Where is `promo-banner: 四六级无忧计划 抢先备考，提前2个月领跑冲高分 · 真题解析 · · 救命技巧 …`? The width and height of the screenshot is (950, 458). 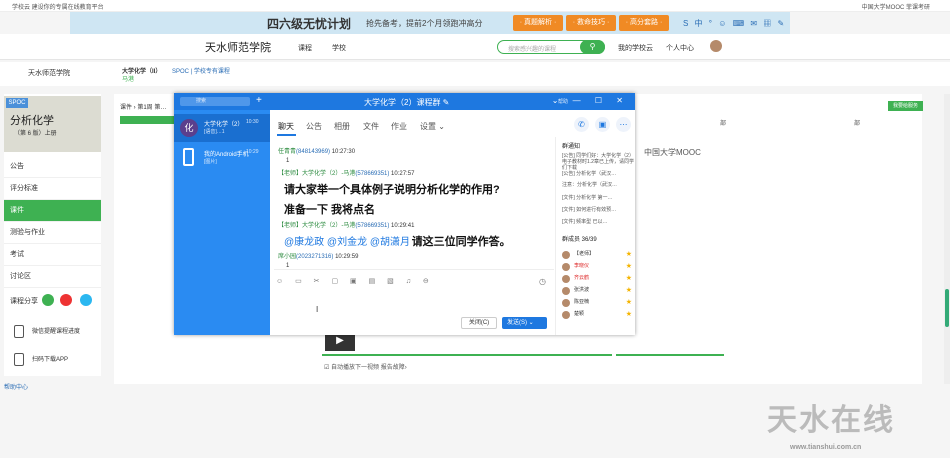 promo-banner: 四六级无忧计划 抢先备考，提前2个月领跑冲高分 · 真题解析 · · 救命技巧 … is located at coordinates (430, 23).